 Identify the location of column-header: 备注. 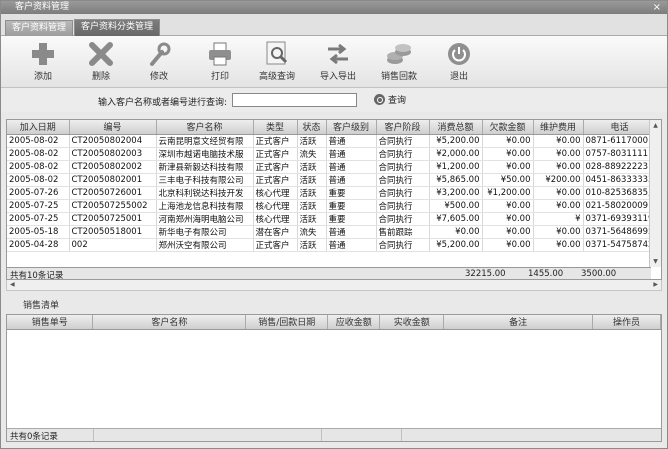
(518, 322).